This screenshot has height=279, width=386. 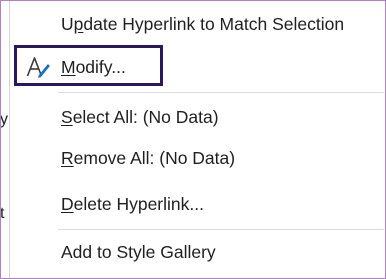 I want to click on menu-item-update-hyperlink: Update Hyperlink to Match Selection, so click(x=197, y=24).